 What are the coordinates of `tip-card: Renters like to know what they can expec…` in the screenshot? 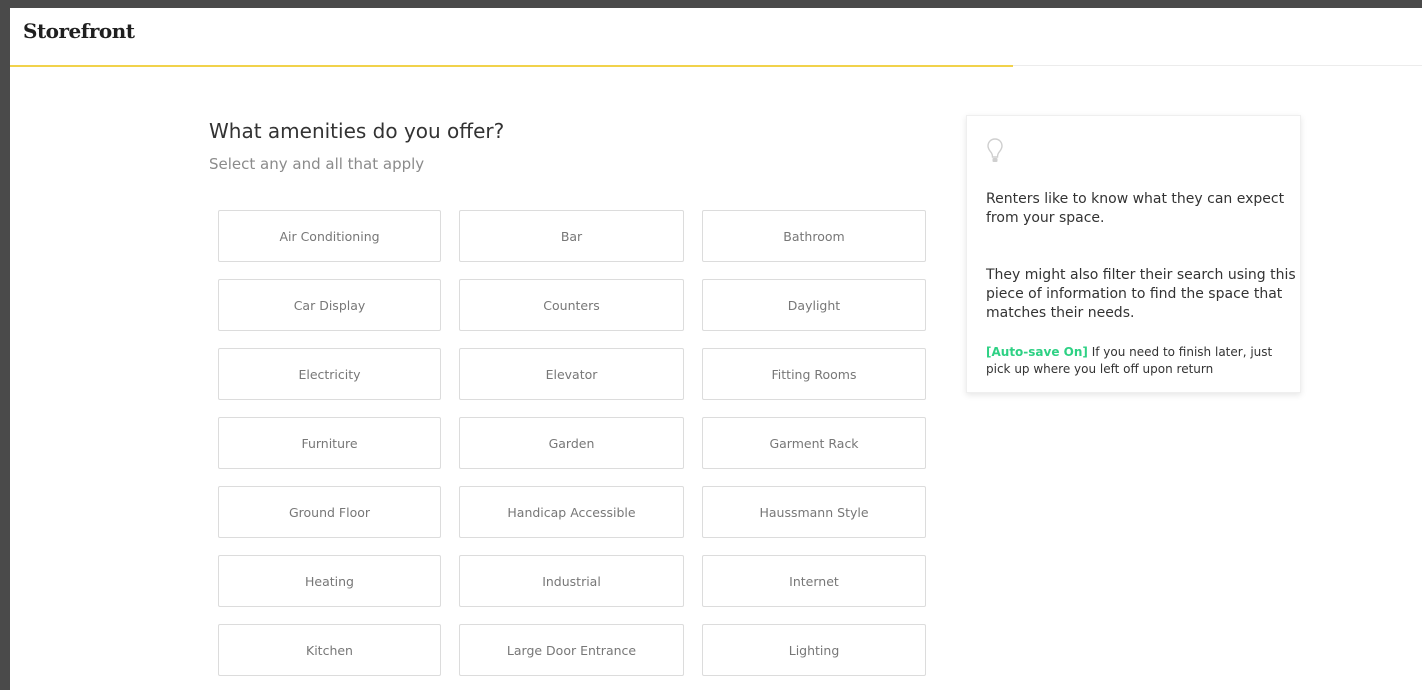 It's located at (1133, 254).